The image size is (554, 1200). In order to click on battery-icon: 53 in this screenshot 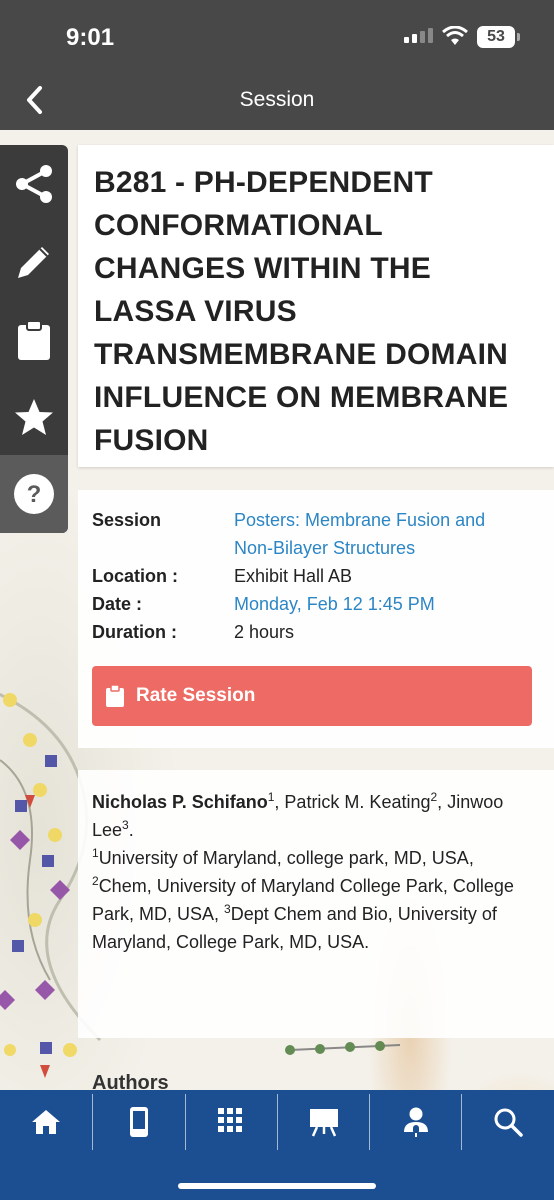, I will do `click(498, 37)`.